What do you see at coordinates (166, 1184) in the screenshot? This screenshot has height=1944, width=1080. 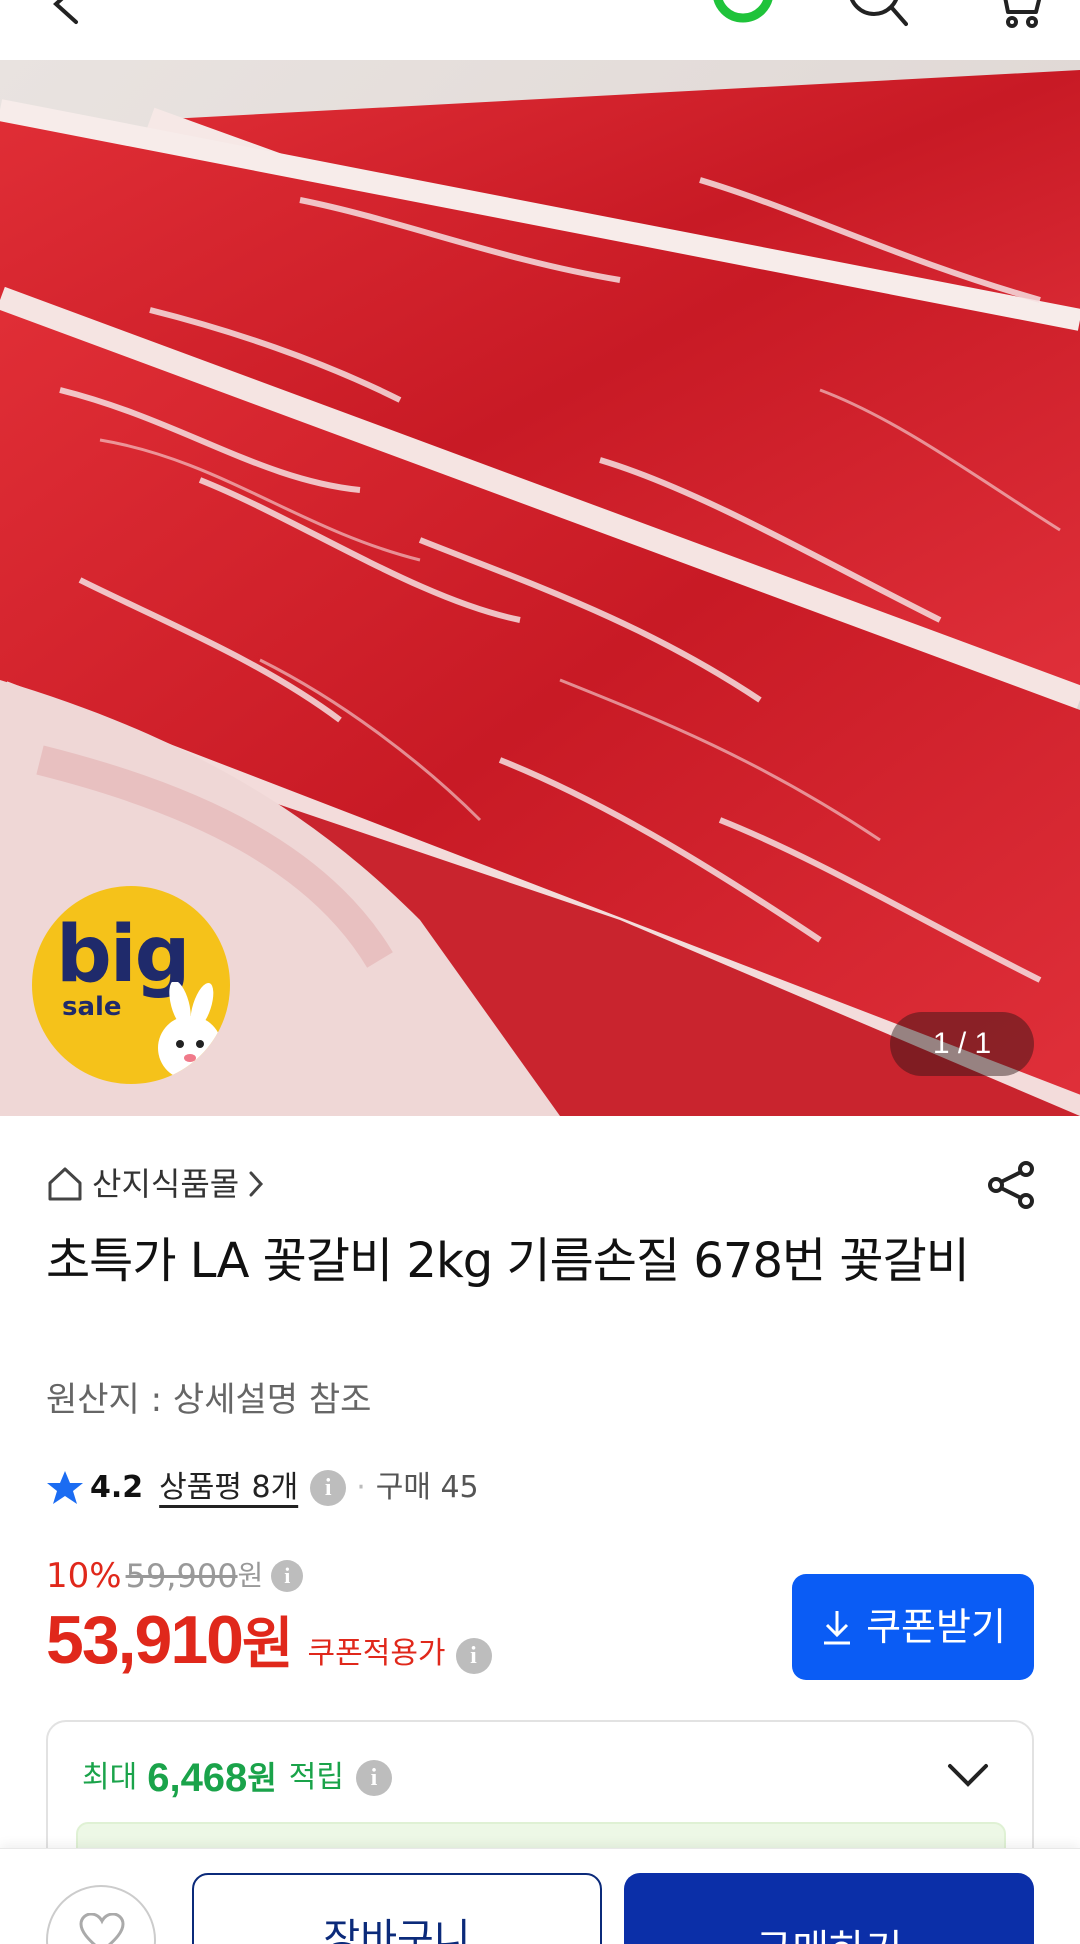 I see `store-name: 산지식품몰` at bounding box center [166, 1184].